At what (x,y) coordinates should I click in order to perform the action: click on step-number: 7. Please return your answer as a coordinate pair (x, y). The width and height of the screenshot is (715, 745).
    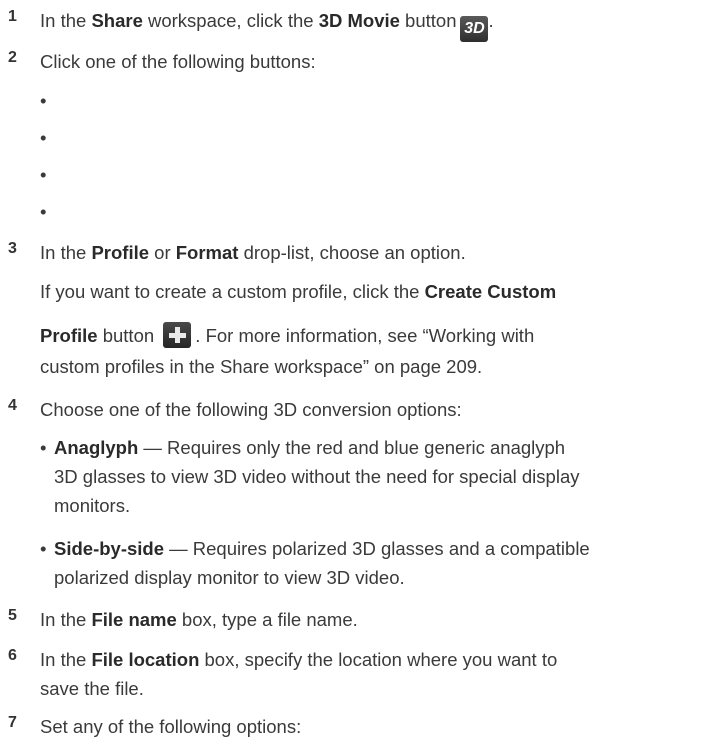
    Looking at the image, I should click on (12, 722).